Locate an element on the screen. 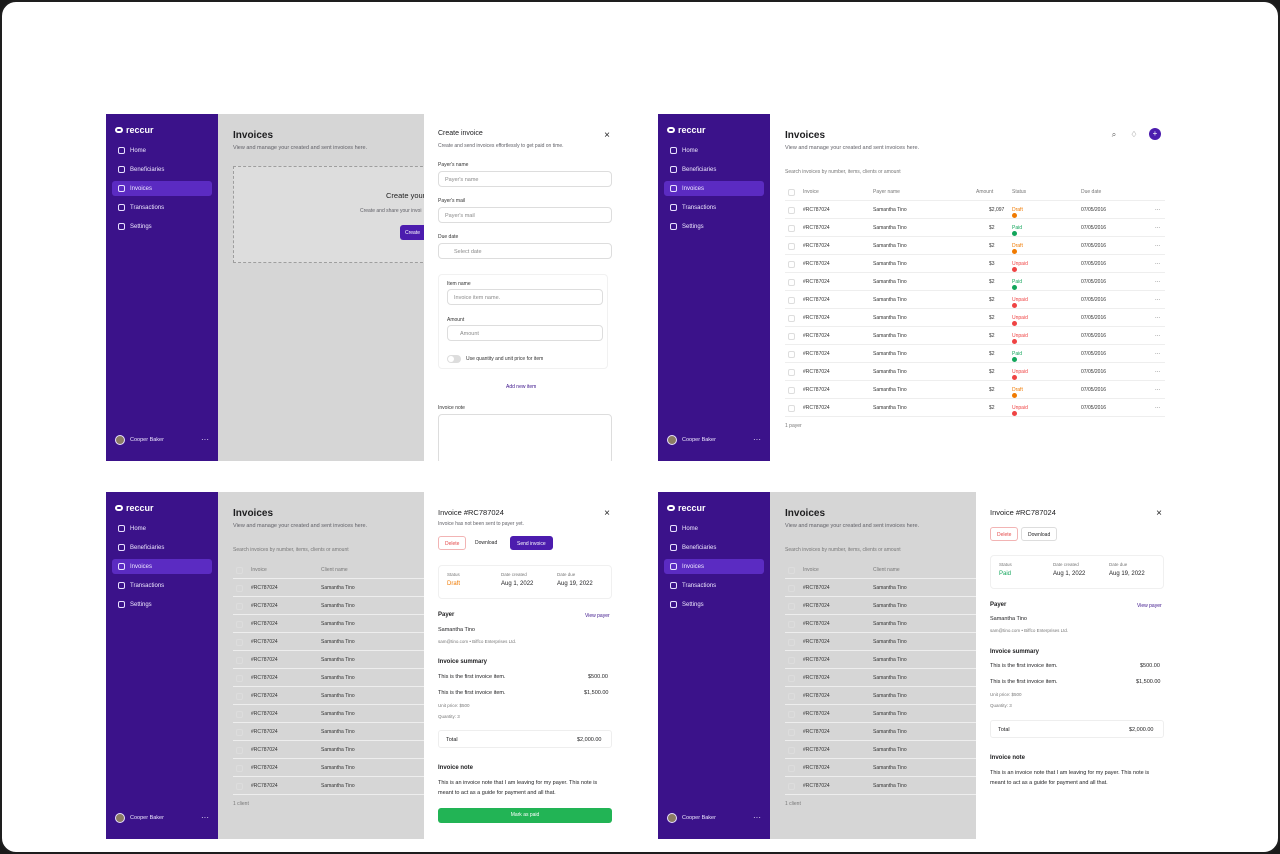 Image resolution: width=1280 pixels, height=854 pixels. view-payer-link: View payer is located at coordinates (597, 616).